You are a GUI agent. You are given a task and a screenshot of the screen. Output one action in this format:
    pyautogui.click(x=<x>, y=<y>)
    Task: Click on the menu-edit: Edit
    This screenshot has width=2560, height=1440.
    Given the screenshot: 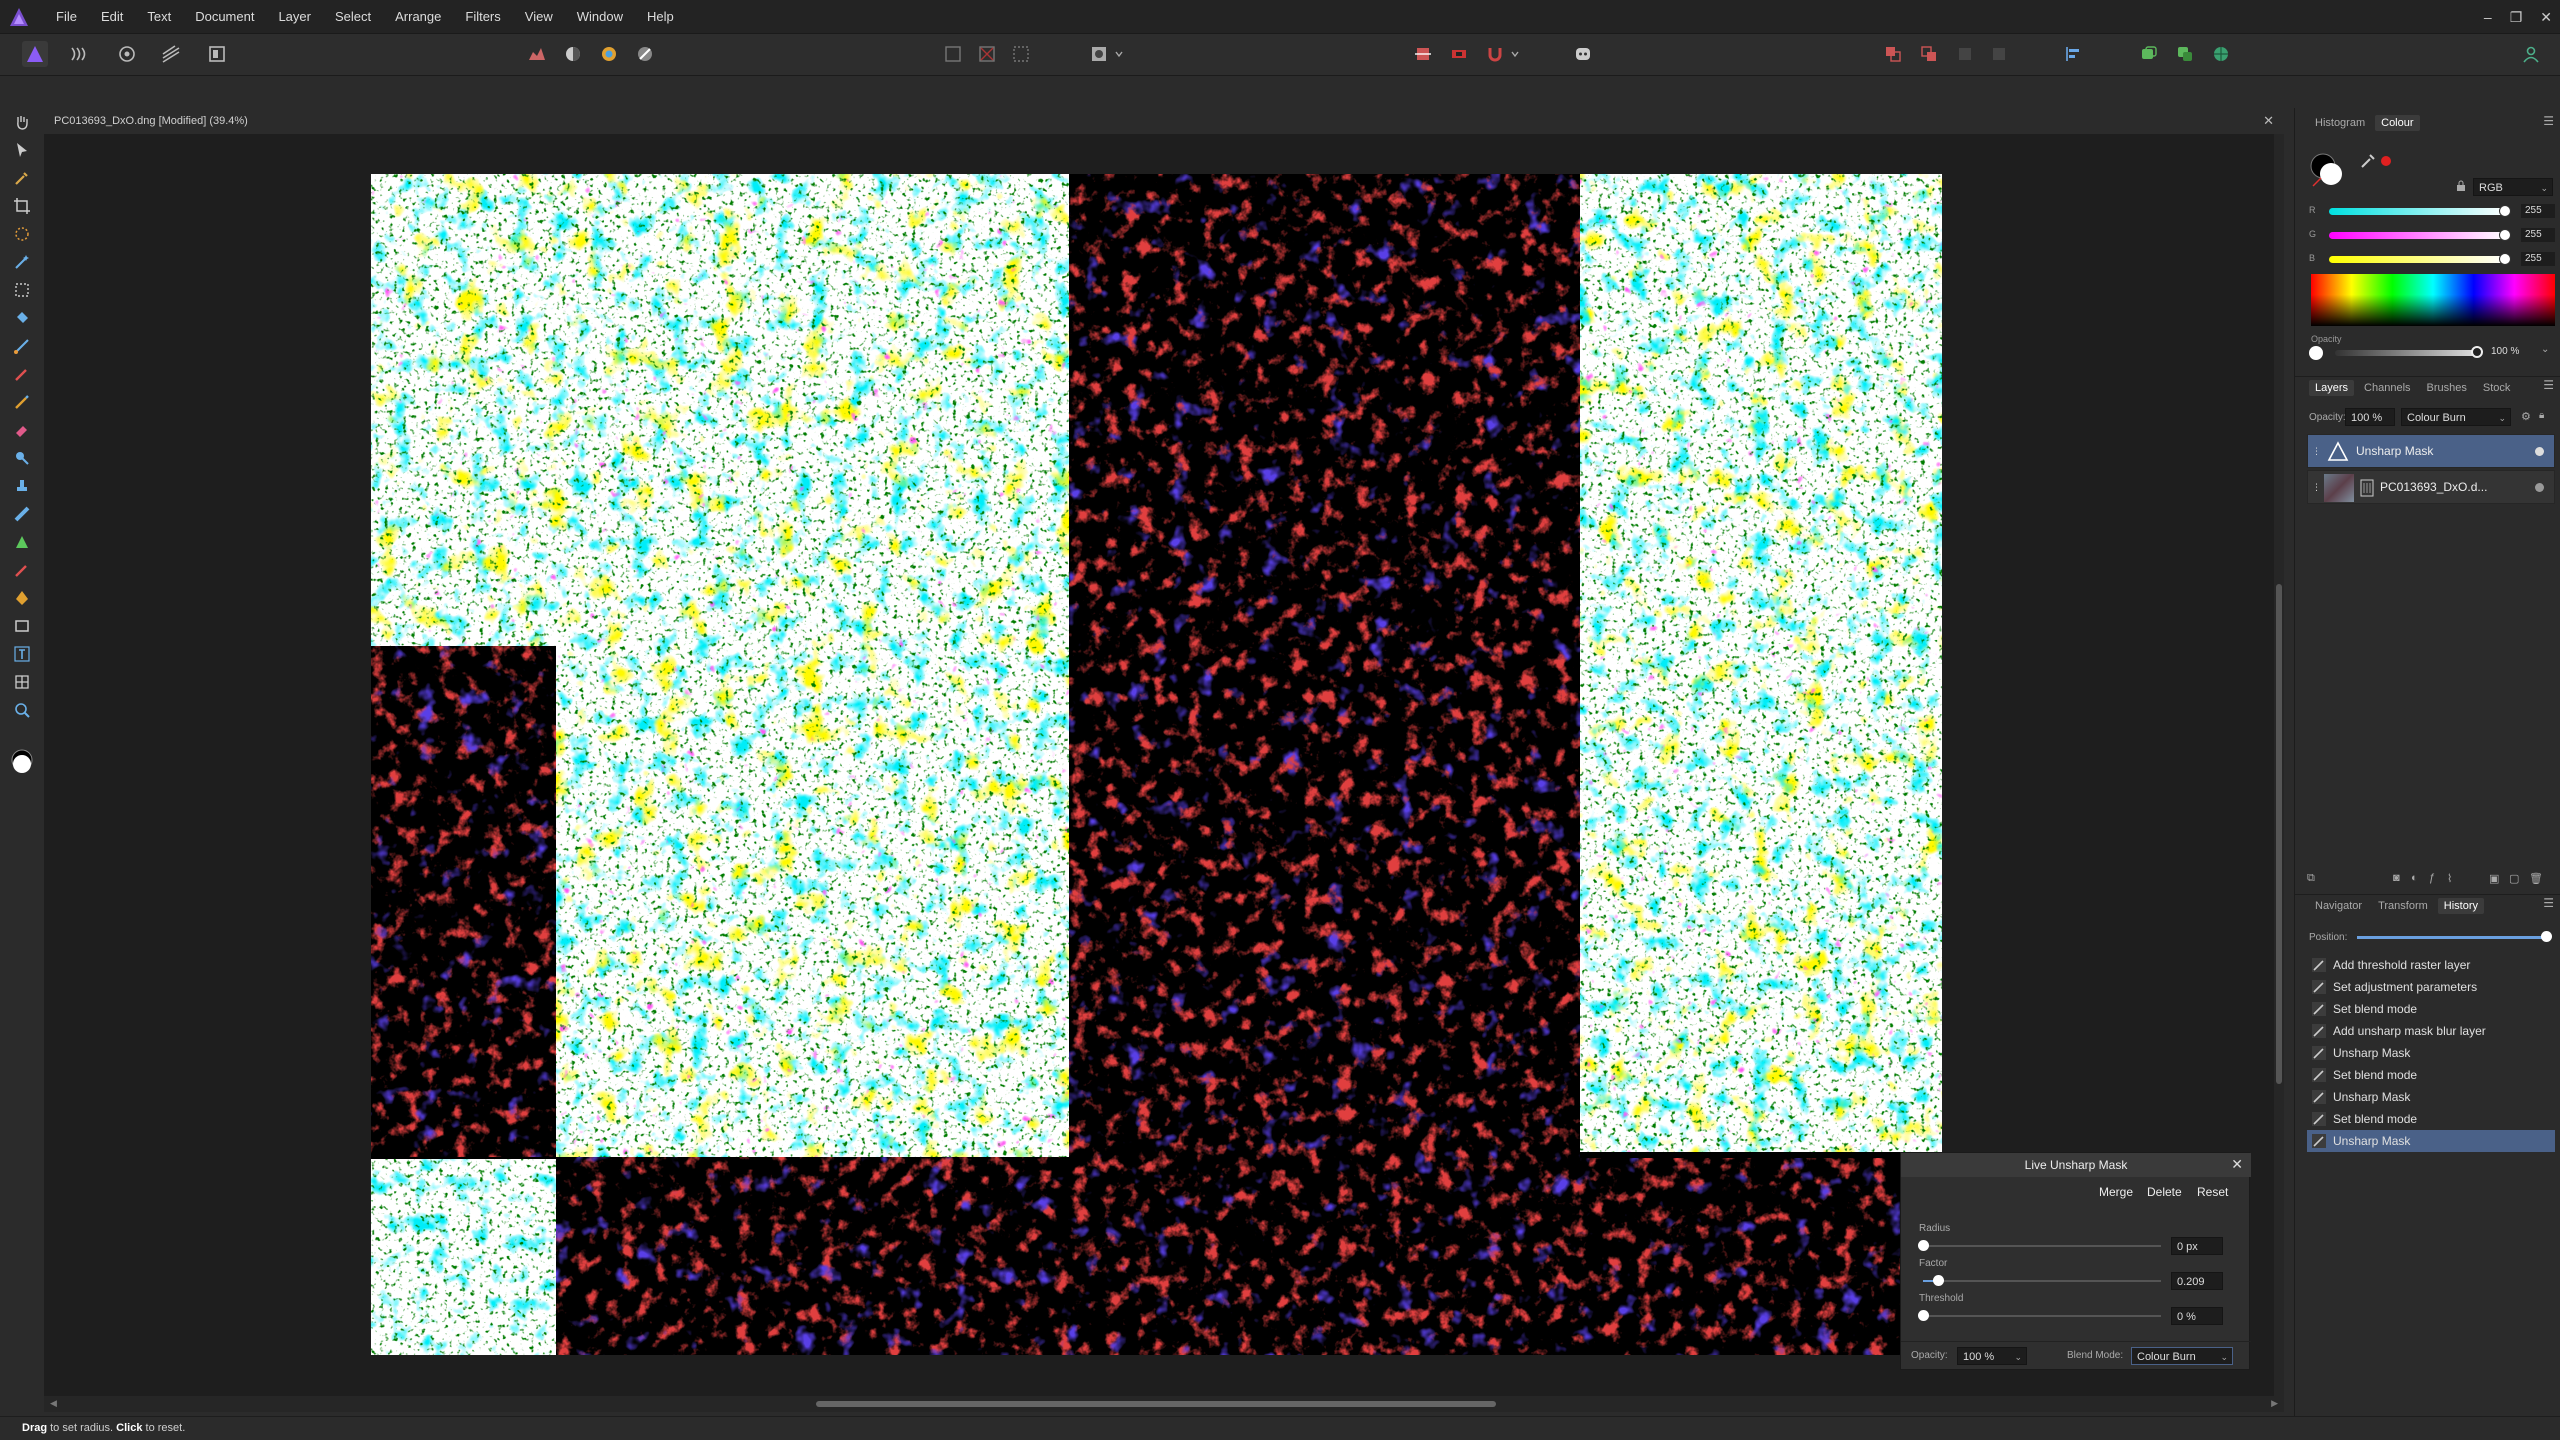 What is the action you would take?
    pyautogui.click(x=112, y=17)
    